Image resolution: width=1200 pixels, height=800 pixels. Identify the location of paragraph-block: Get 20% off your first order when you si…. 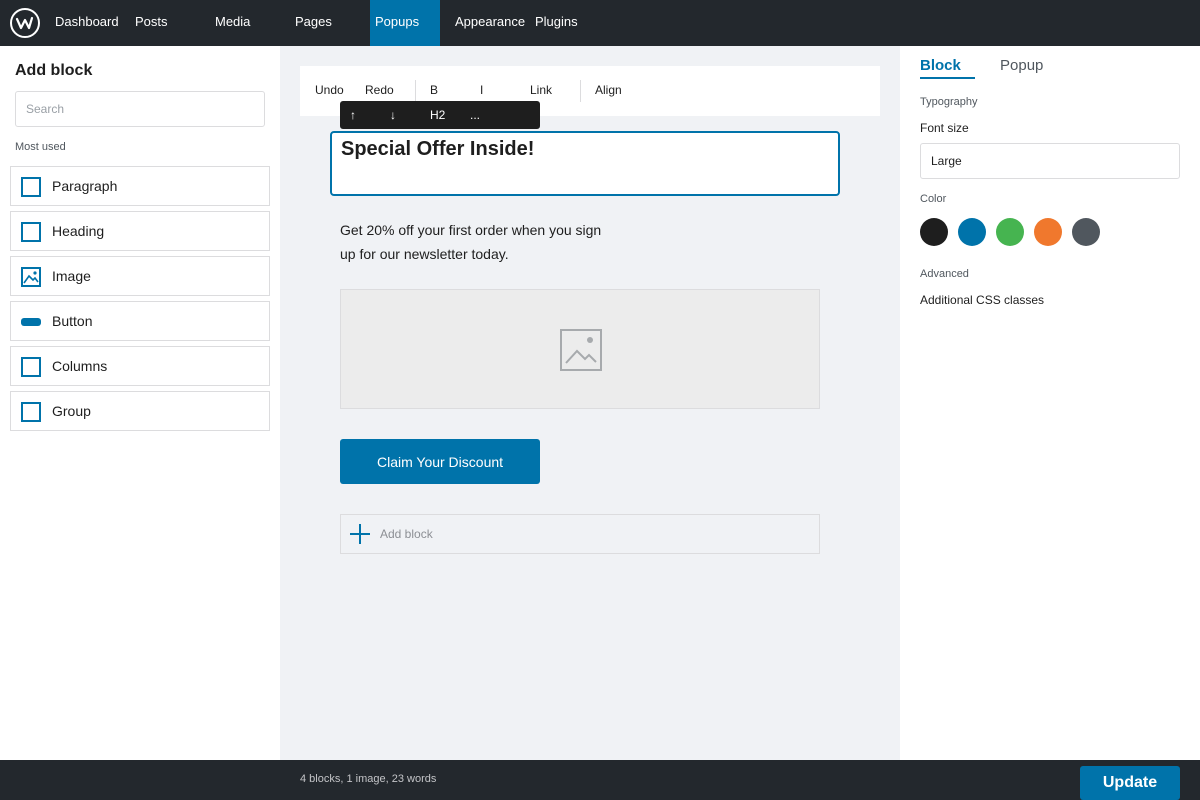
(480, 242).